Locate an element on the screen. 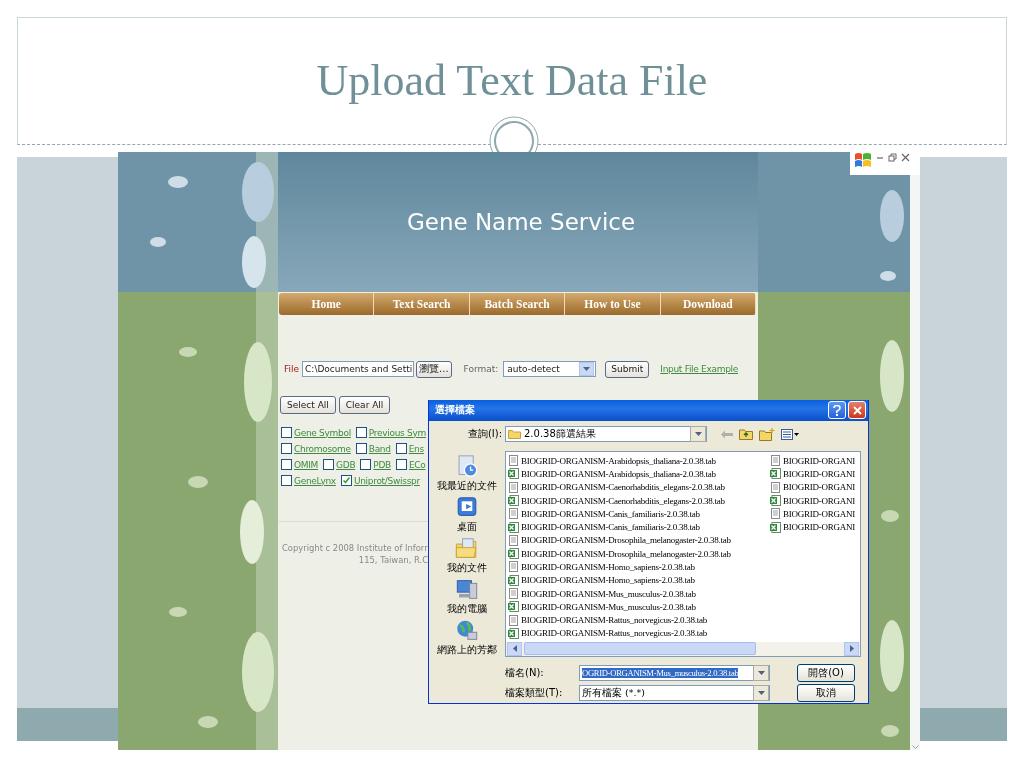 The height and width of the screenshot is (768, 1024). right-arrow-icon is located at coordinates (851, 649).